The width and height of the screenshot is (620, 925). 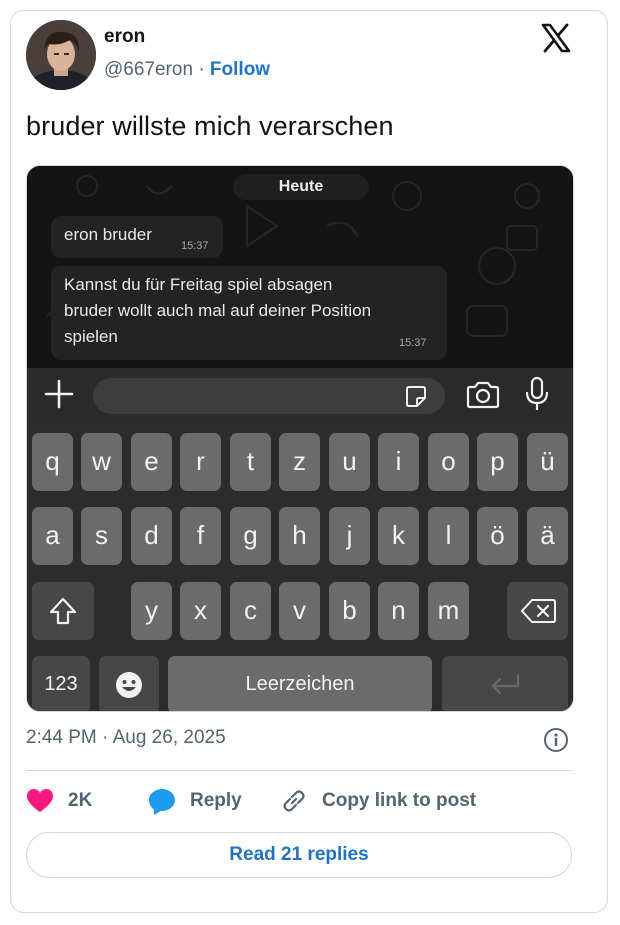 I want to click on key: ü, so click(x=547, y=462).